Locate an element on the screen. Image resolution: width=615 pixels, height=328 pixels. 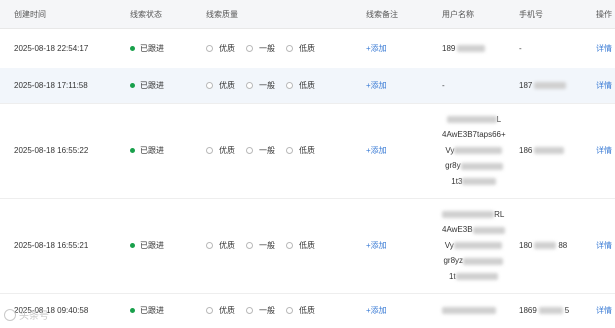
phone-number: 187 is located at coordinates (543, 85).